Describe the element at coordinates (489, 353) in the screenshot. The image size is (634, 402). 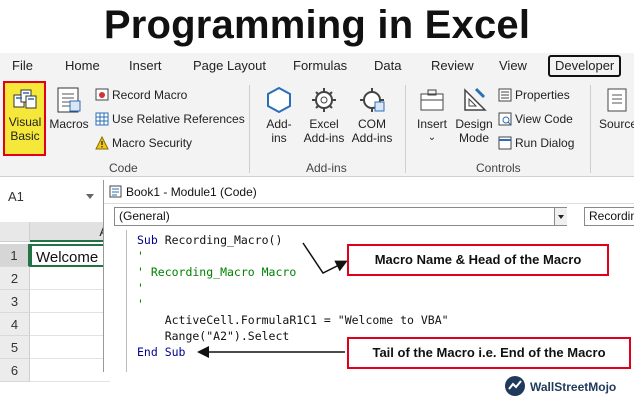
I see `tail-of-macro-callout: Tail of the Macro i.e. End of the Macro` at that location.